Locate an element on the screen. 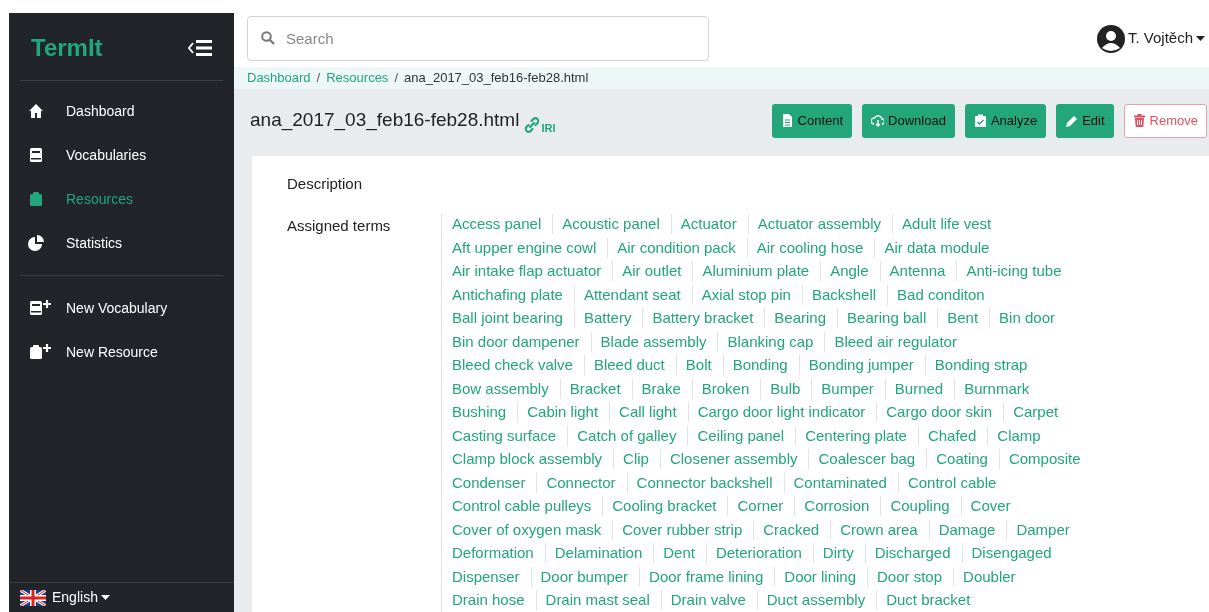 This screenshot has height=612, width=1209. term-link: Anti-icing tube is located at coordinates (1014, 271).